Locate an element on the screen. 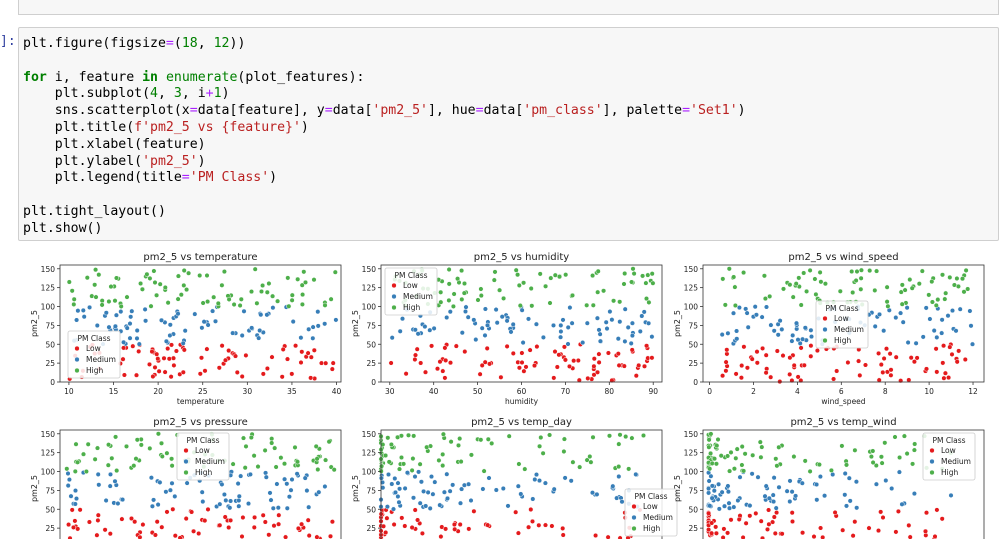  y-axis-label: pm2_5 is located at coordinates (34, 323).